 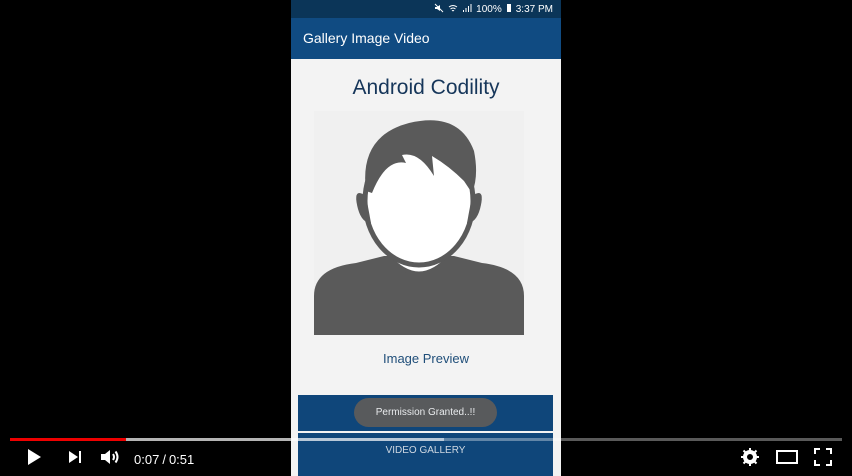 What do you see at coordinates (426, 9) in the screenshot?
I see `status-bar: 100% 3:37 PM` at bounding box center [426, 9].